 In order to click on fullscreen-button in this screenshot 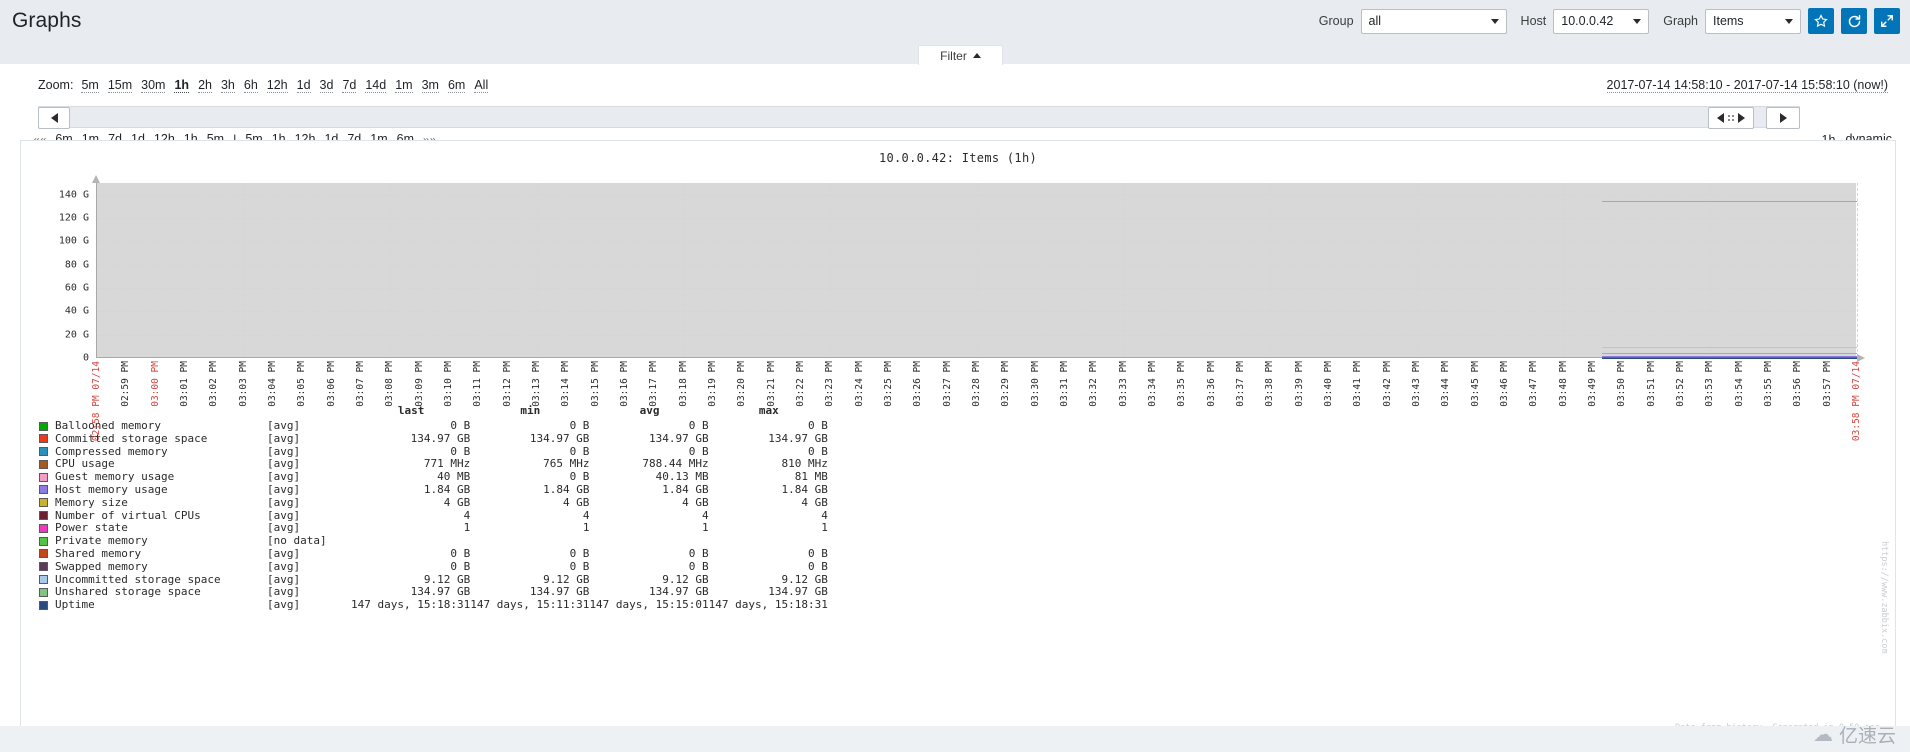, I will do `click(1887, 21)`.